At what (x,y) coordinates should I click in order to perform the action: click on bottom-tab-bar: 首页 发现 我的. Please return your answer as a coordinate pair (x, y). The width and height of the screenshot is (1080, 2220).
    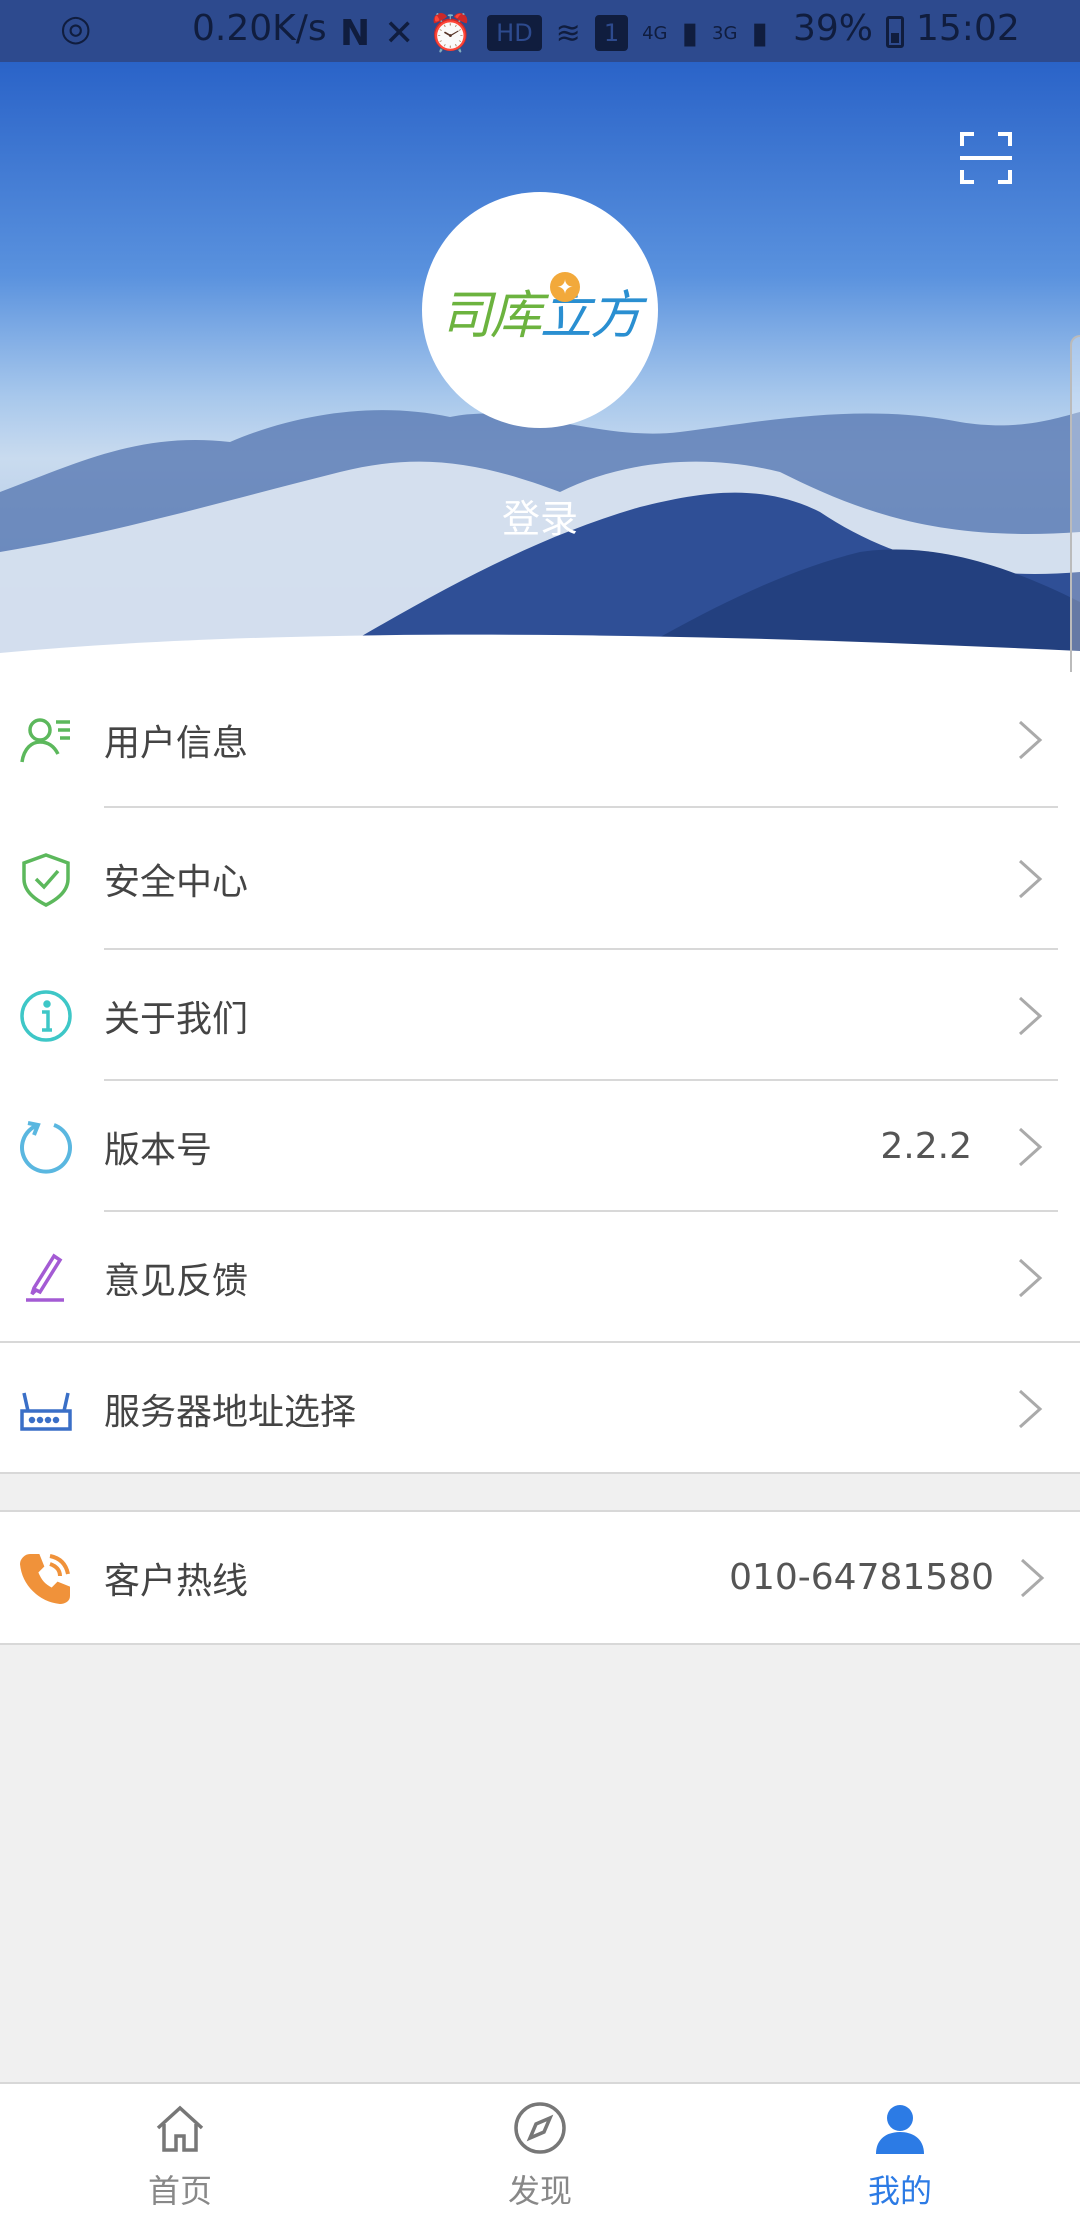
    Looking at the image, I should click on (540, 2151).